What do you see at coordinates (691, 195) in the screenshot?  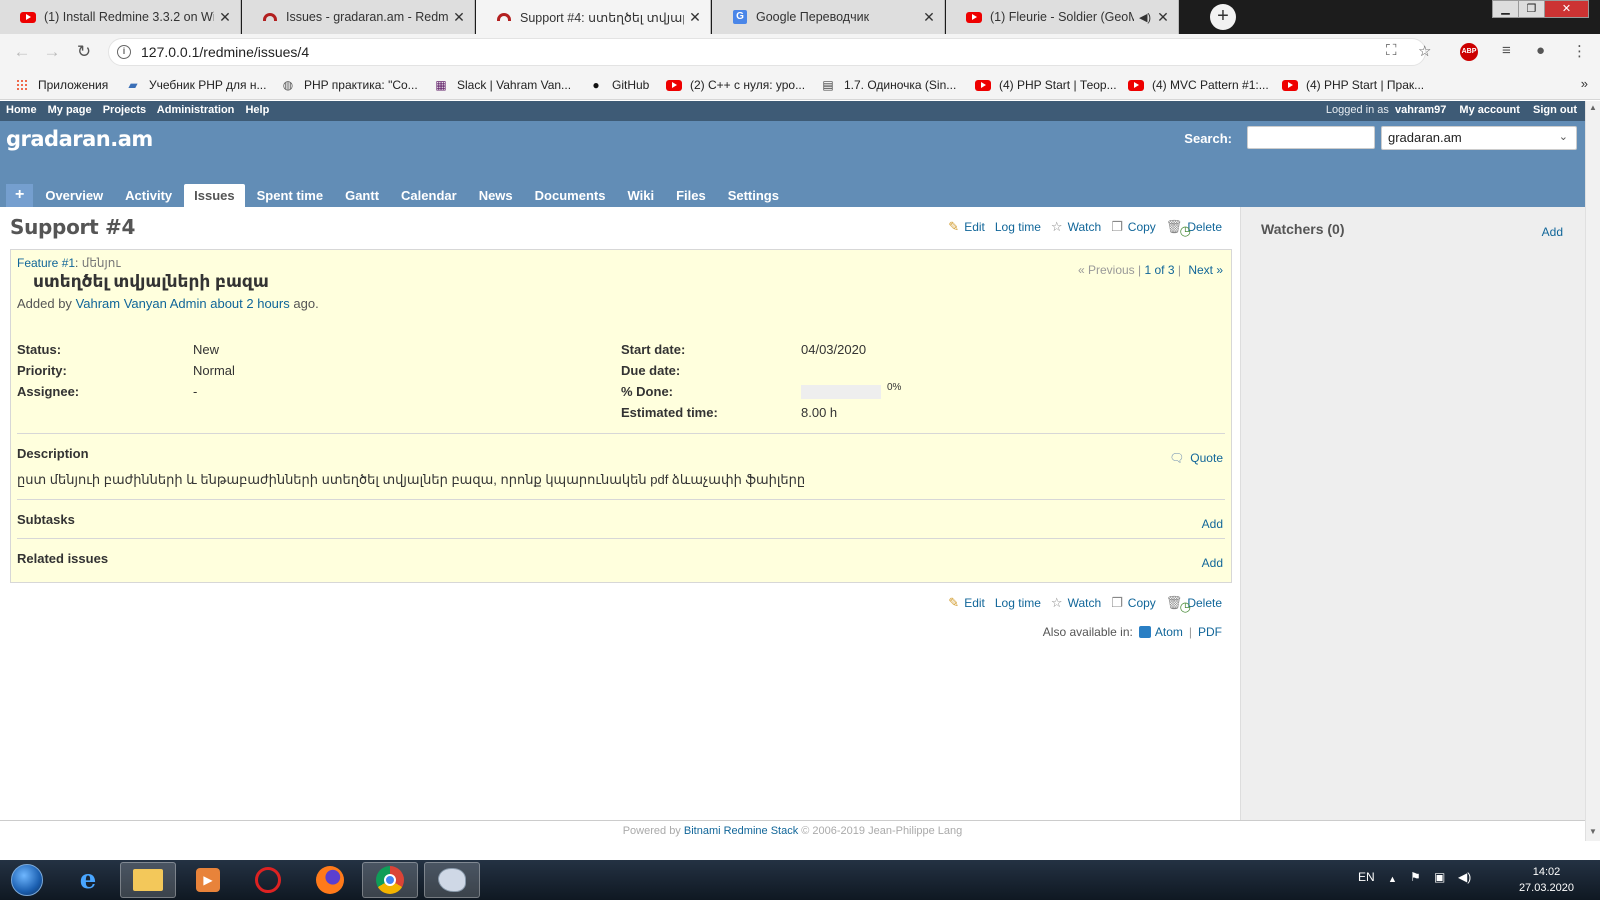 I see `tab-files: Files` at bounding box center [691, 195].